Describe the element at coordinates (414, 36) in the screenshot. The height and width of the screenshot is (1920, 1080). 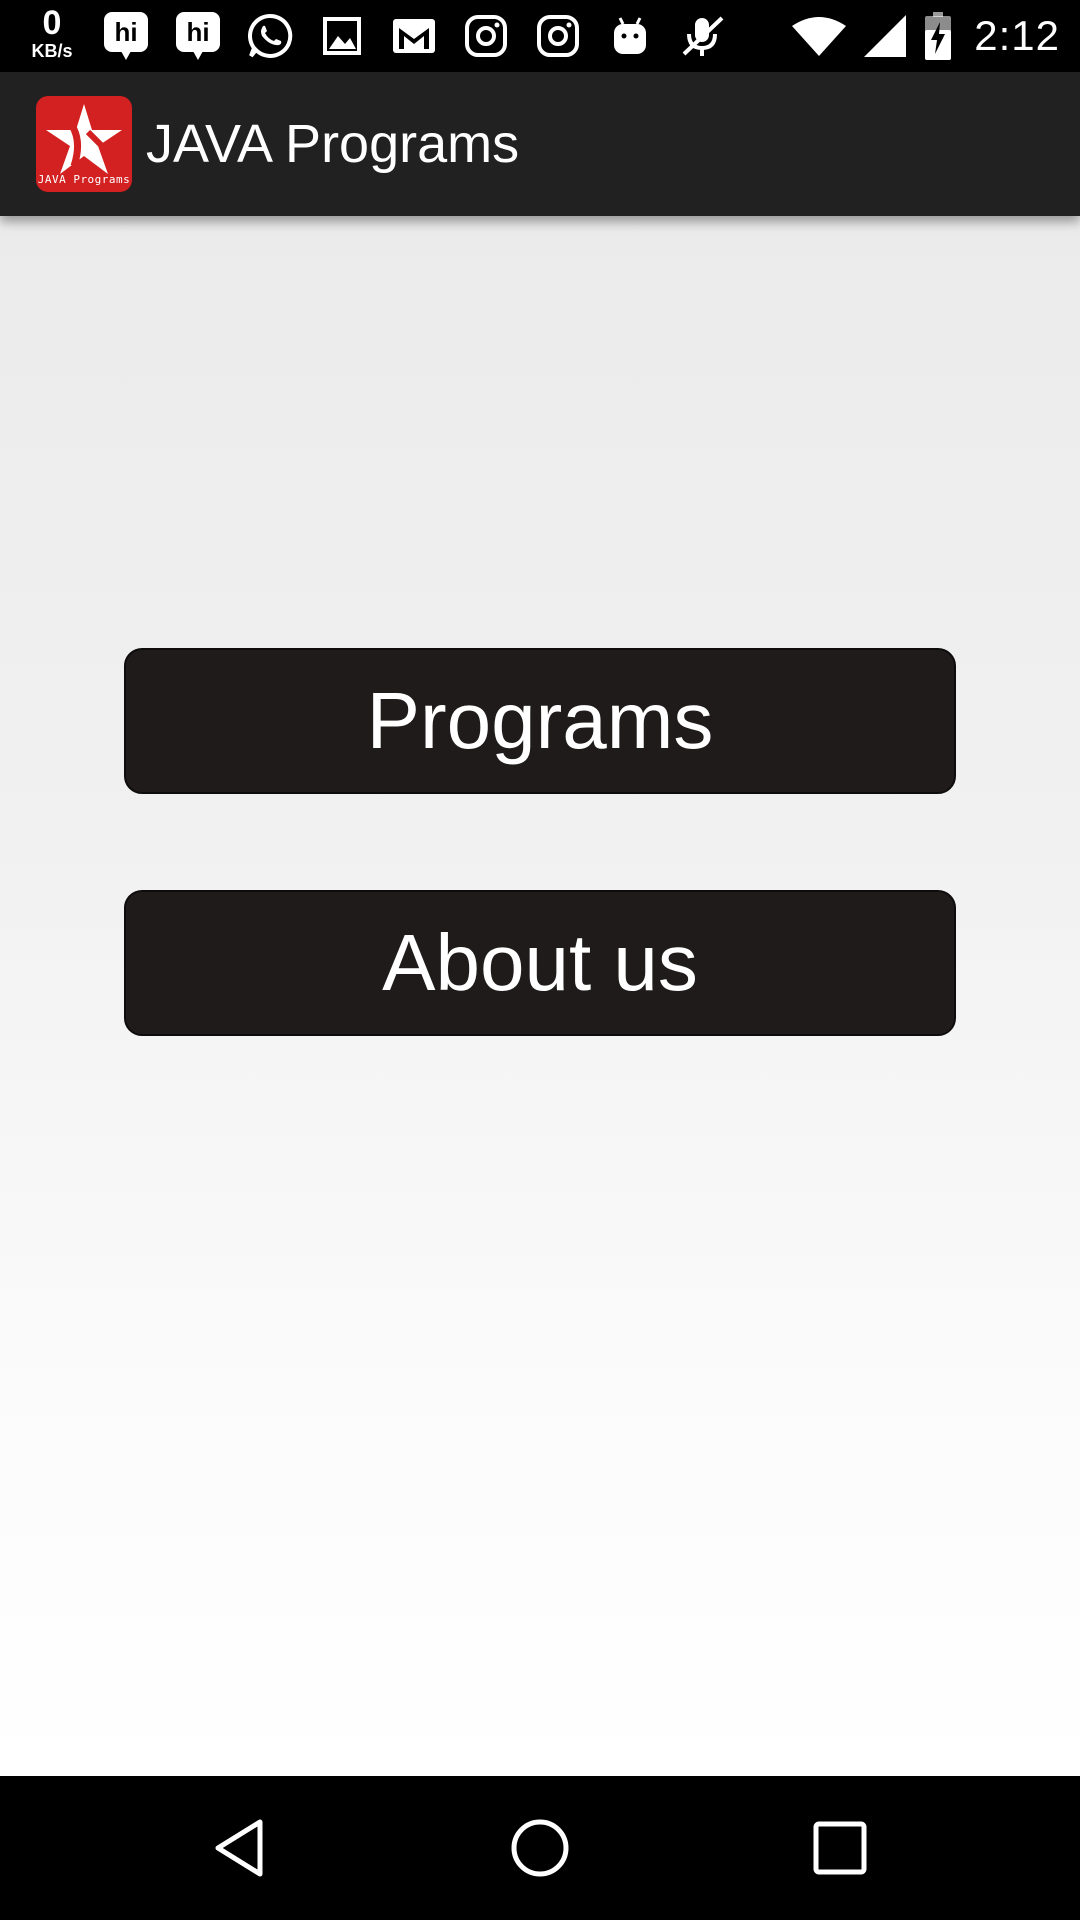
I see `gmail-icon` at that location.